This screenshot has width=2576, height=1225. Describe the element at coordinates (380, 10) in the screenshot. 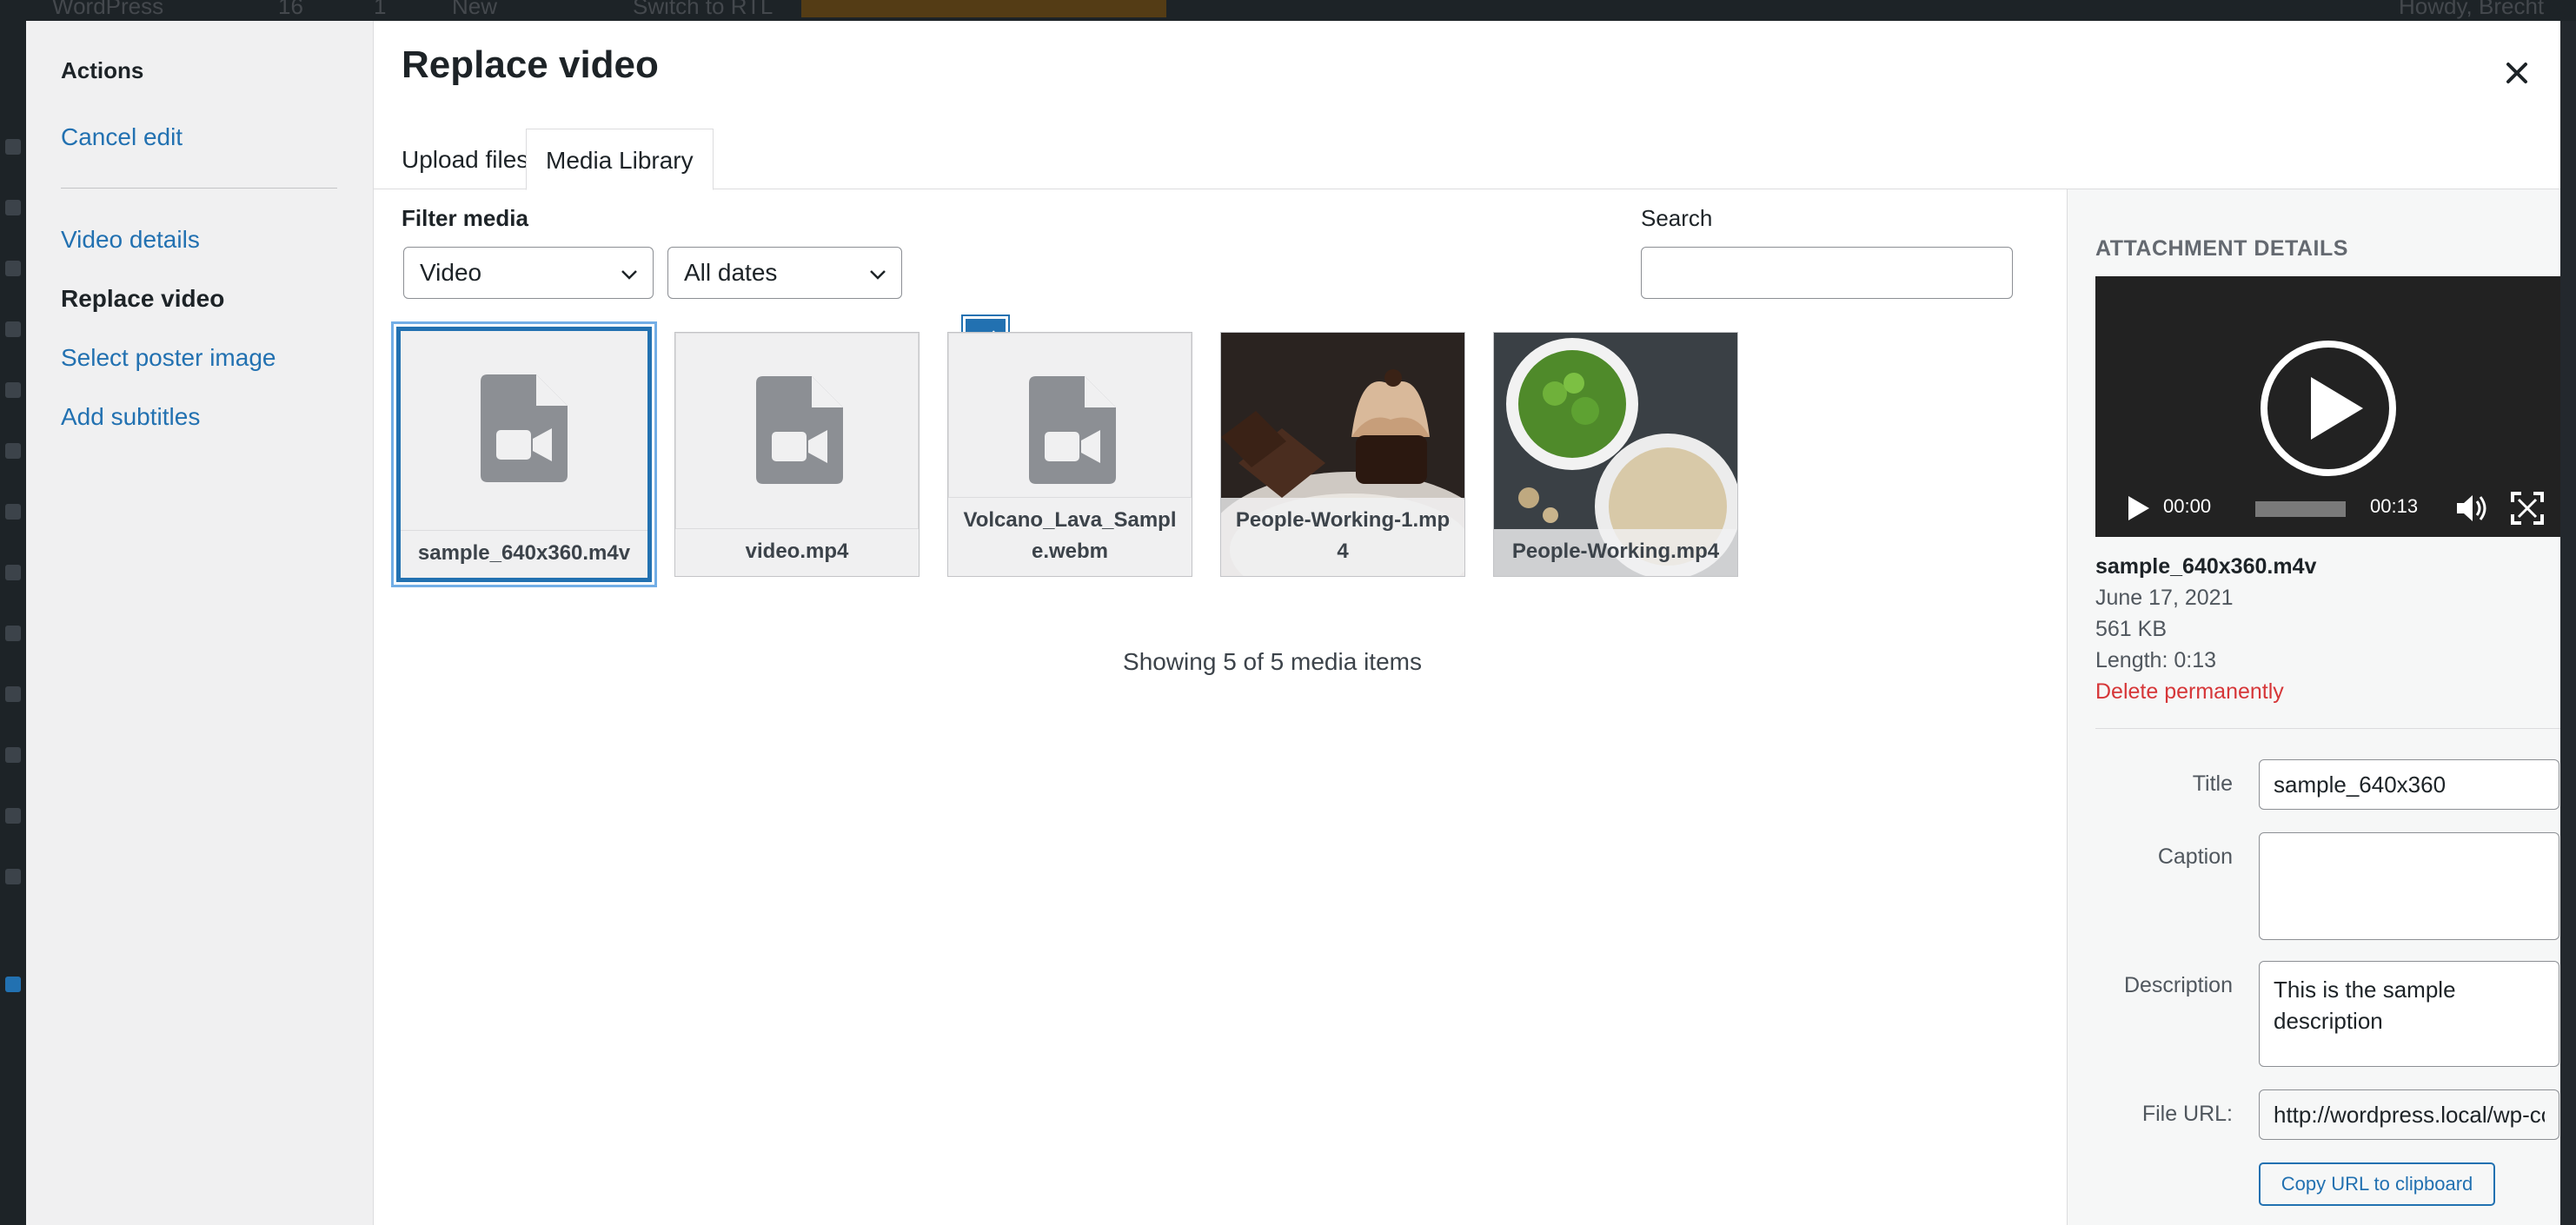

I see `admin-bar-comments: 1` at that location.